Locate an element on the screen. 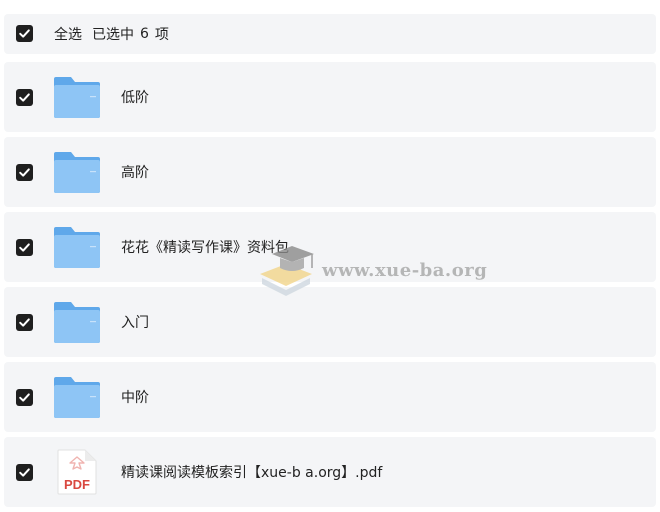 This screenshot has height=512, width=660. file-name: 入门 is located at coordinates (135, 322).